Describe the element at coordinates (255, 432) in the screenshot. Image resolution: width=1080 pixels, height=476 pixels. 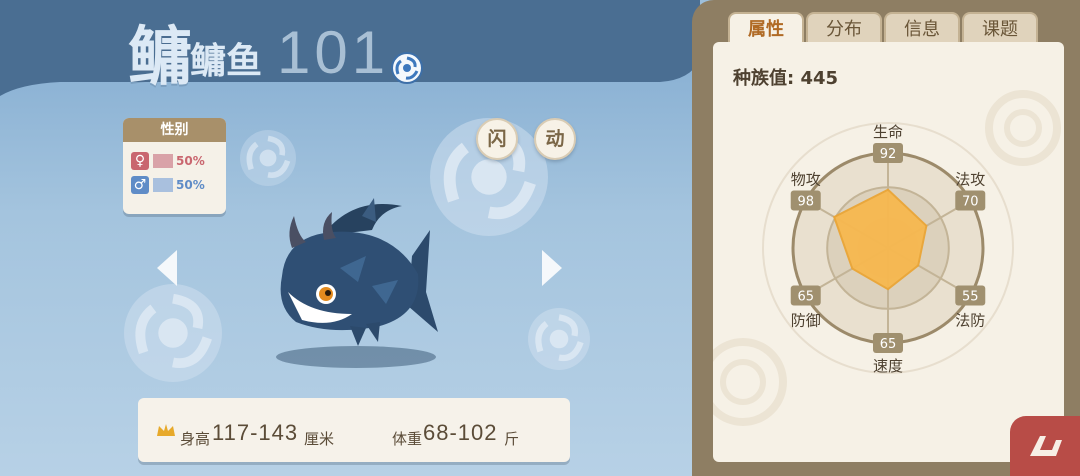
I see `height-value: 117-143` at that location.